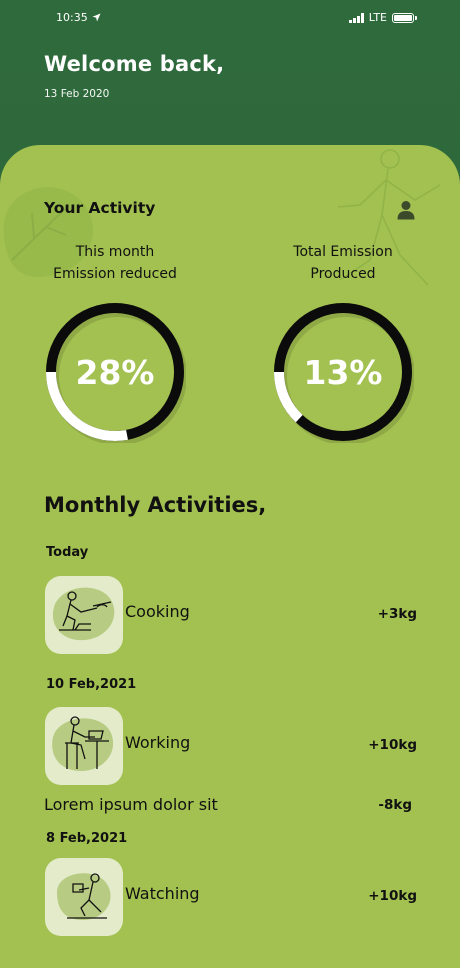  What do you see at coordinates (115, 252) in the screenshot?
I see `stat-label-line1: This month` at bounding box center [115, 252].